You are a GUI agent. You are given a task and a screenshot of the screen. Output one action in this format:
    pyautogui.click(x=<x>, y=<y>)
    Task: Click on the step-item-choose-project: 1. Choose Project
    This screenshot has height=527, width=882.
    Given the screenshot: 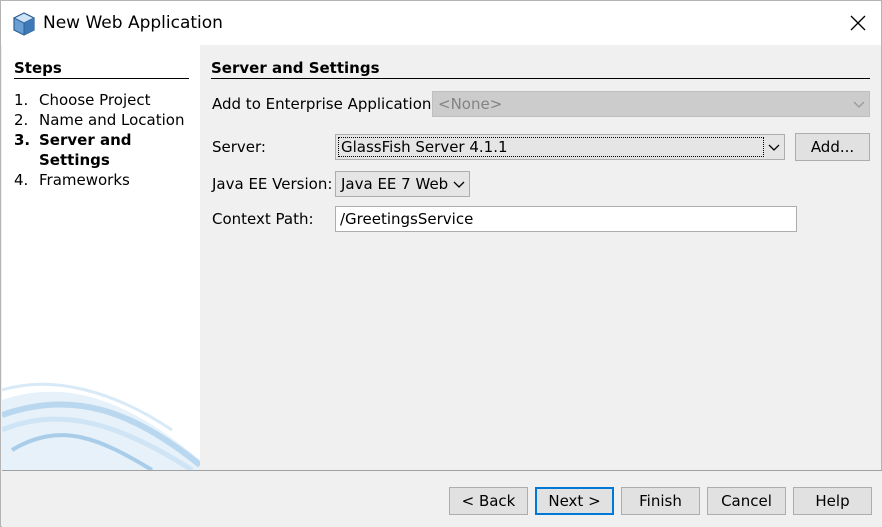 What is the action you would take?
    pyautogui.click(x=104, y=100)
    